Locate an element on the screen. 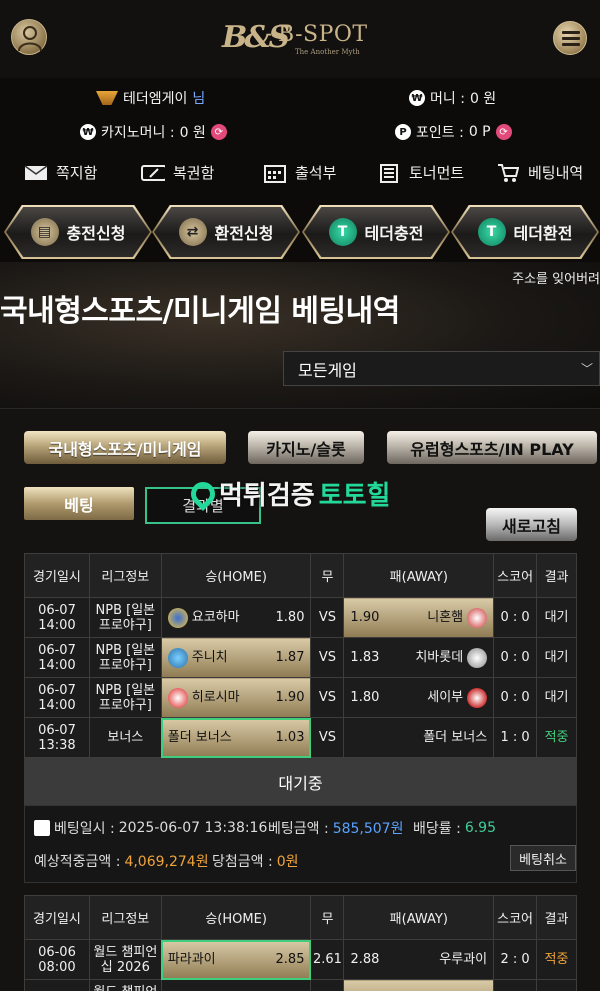  nav-lottery-label: 복권함 is located at coordinates (194, 173).